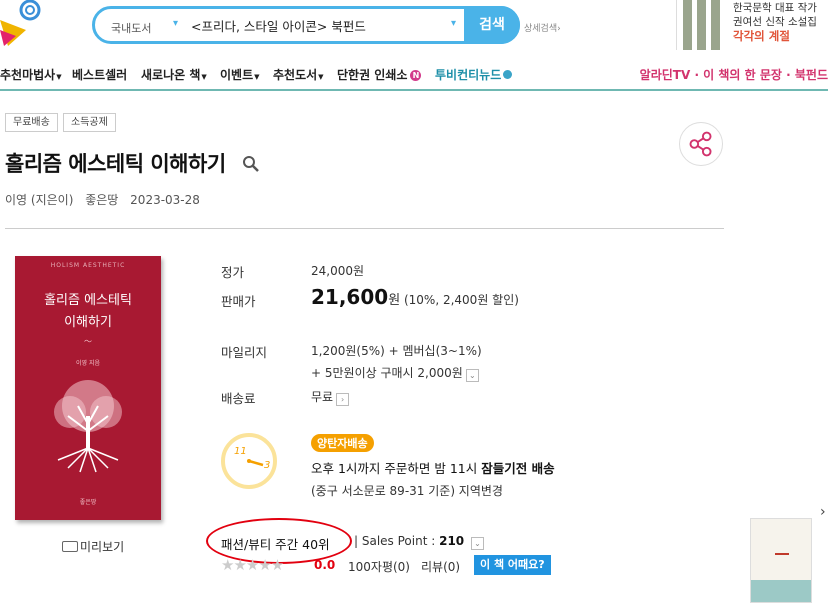 The width and height of the screenshot is (828, 603). What do you see at coordinates (492, 25) in the screenshot?
I see `search-button: 검색` at bounding box center [492, 25].